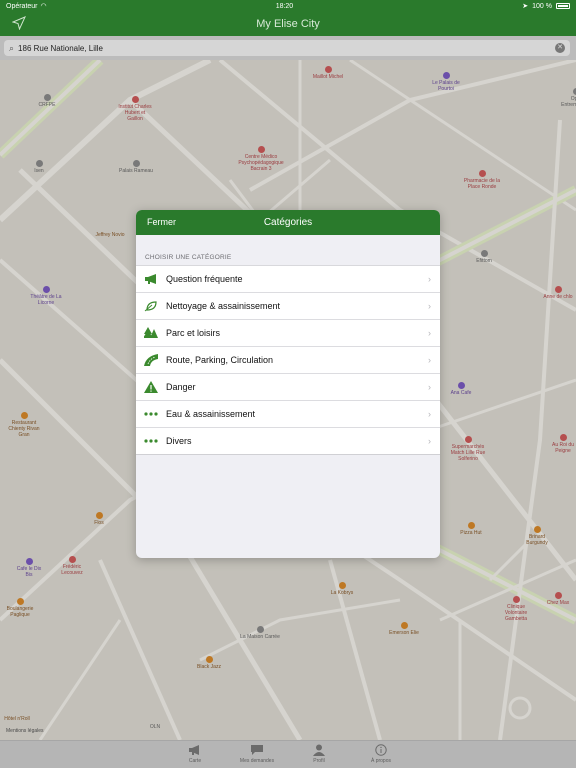 The image size is (576, 768). I want to click on battery-percent: 100 %, so click(542, 6).